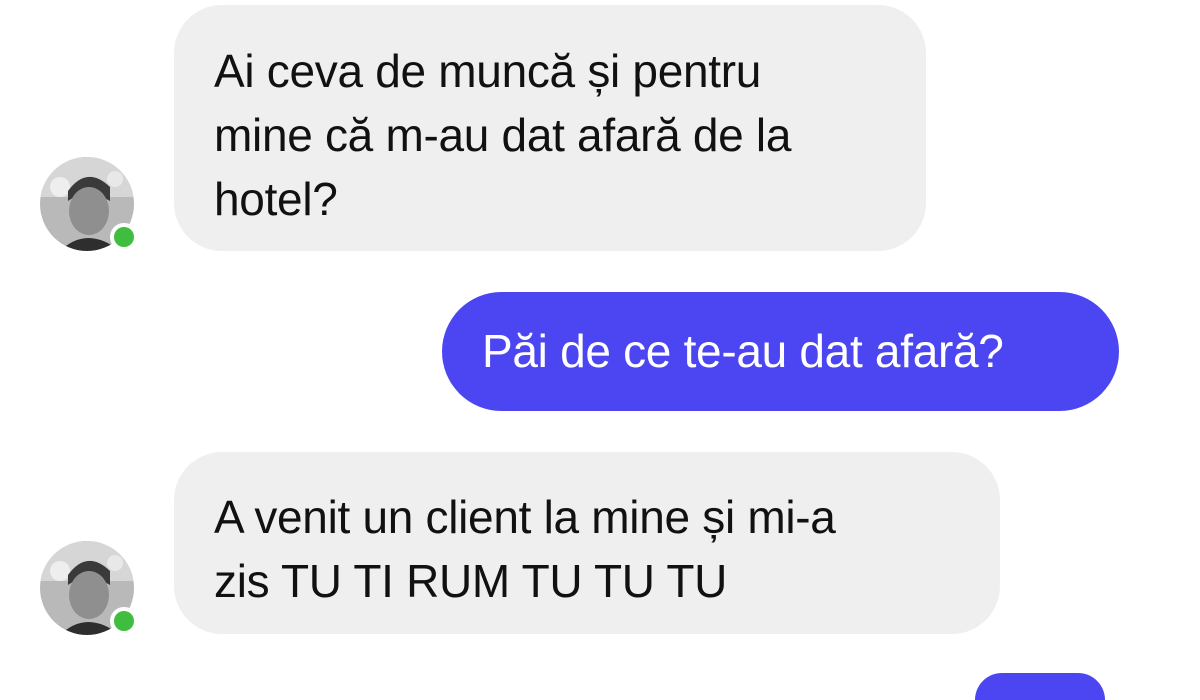  What do you see at coordinates (276, 199) in the screenshot?
I see `message-line: hotel?` at bounding box center [276, 199].